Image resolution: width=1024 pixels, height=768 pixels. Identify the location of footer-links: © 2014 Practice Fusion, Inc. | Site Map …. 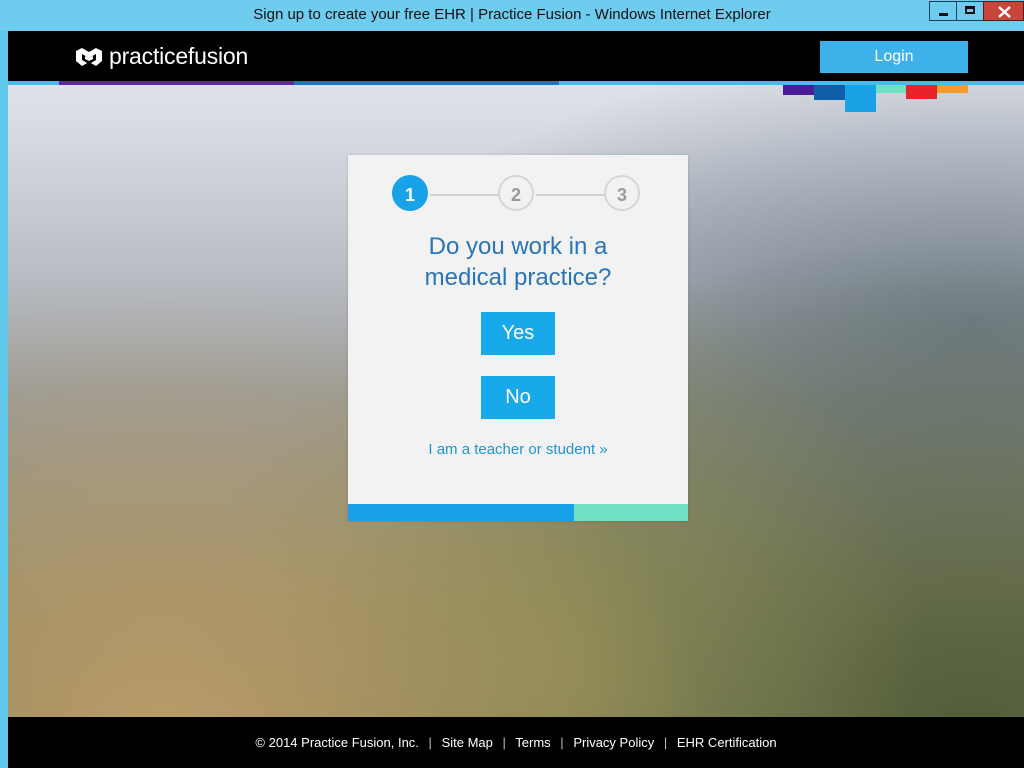
(516, 742).